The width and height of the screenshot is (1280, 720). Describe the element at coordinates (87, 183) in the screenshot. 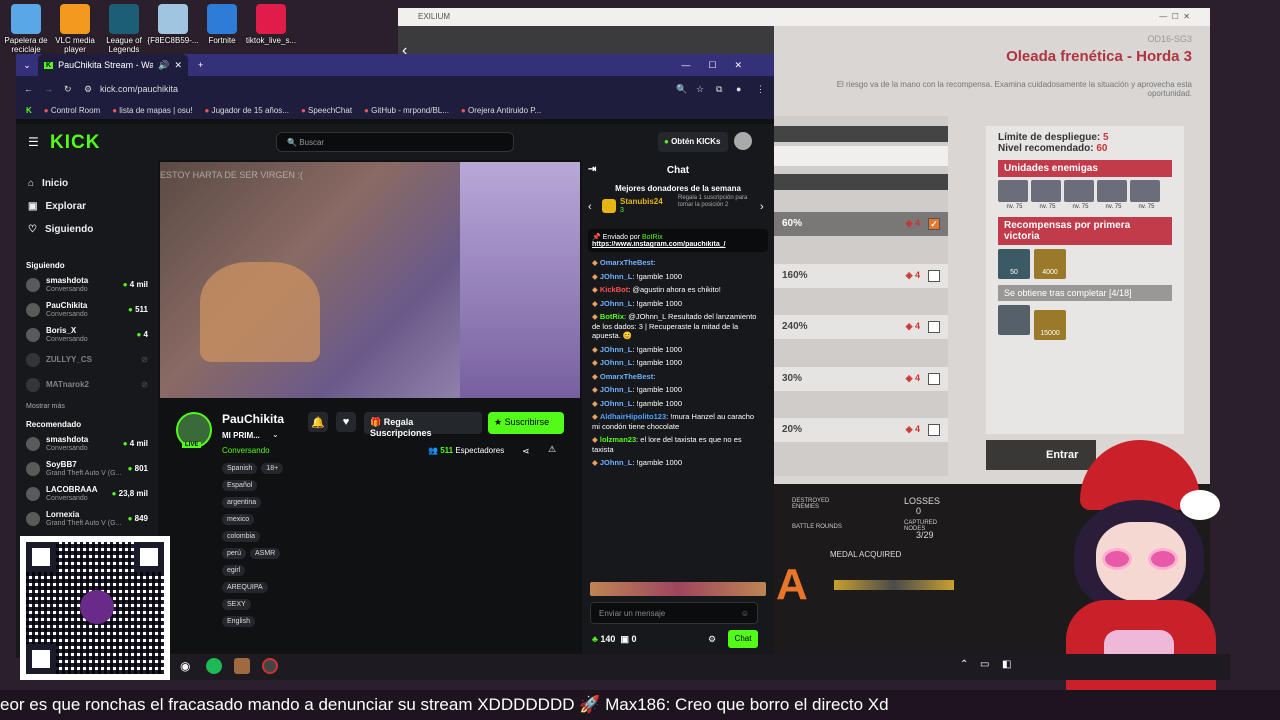

I see `nav-home: ⌂ Inicio` at that location.